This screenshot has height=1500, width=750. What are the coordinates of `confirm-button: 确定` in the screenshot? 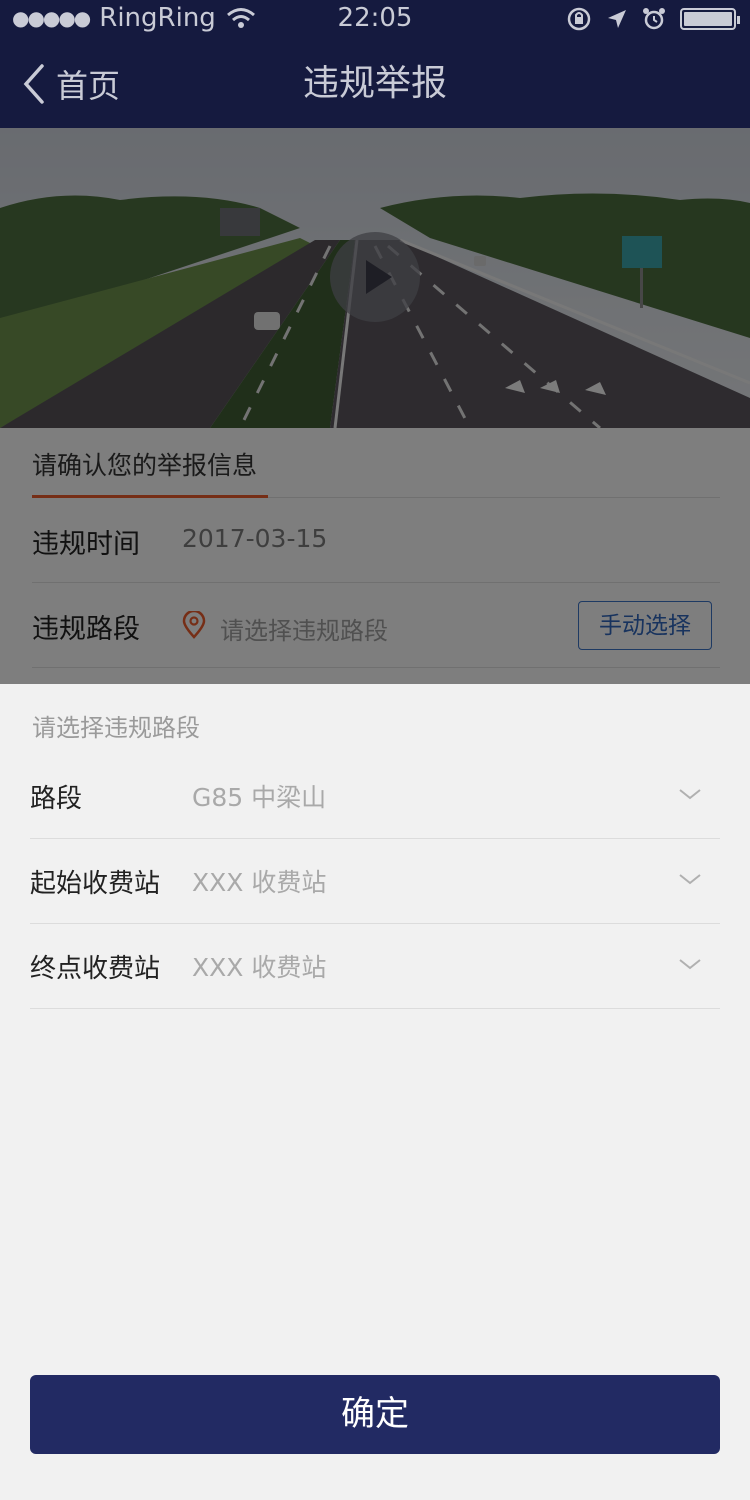 It's located at (375, 1414).